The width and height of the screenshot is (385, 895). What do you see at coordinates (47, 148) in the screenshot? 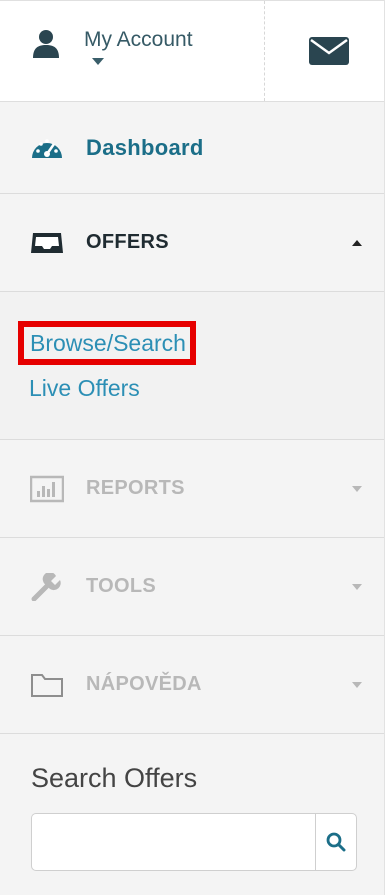
I see `dashboard-gauge-icon` at bounding box center [47, 148].